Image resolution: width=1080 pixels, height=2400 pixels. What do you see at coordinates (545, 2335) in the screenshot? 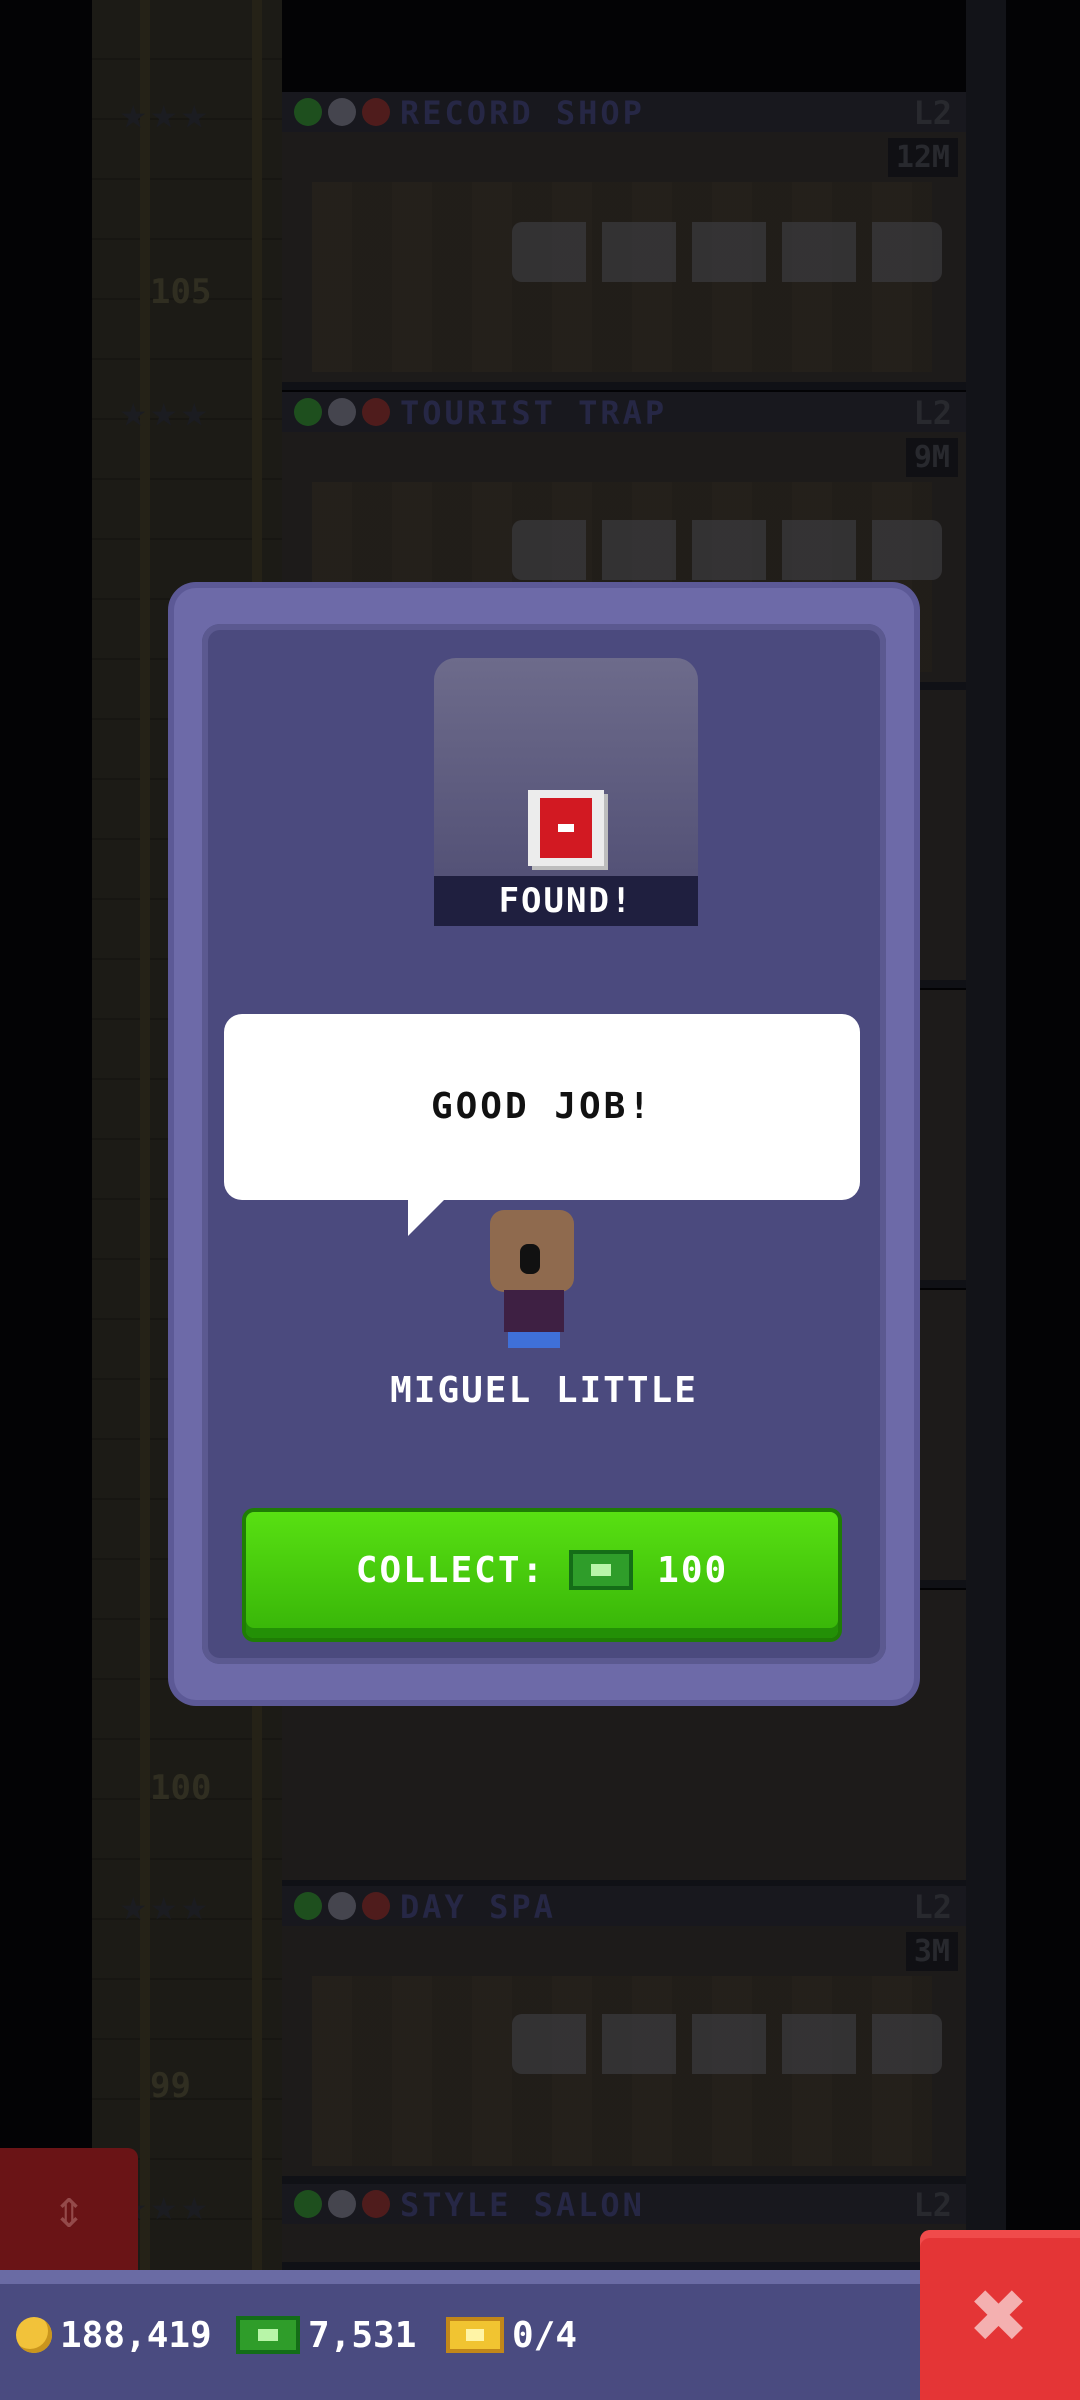
I see `tickets-value: 0/4` at bounding box center [545, 2335].